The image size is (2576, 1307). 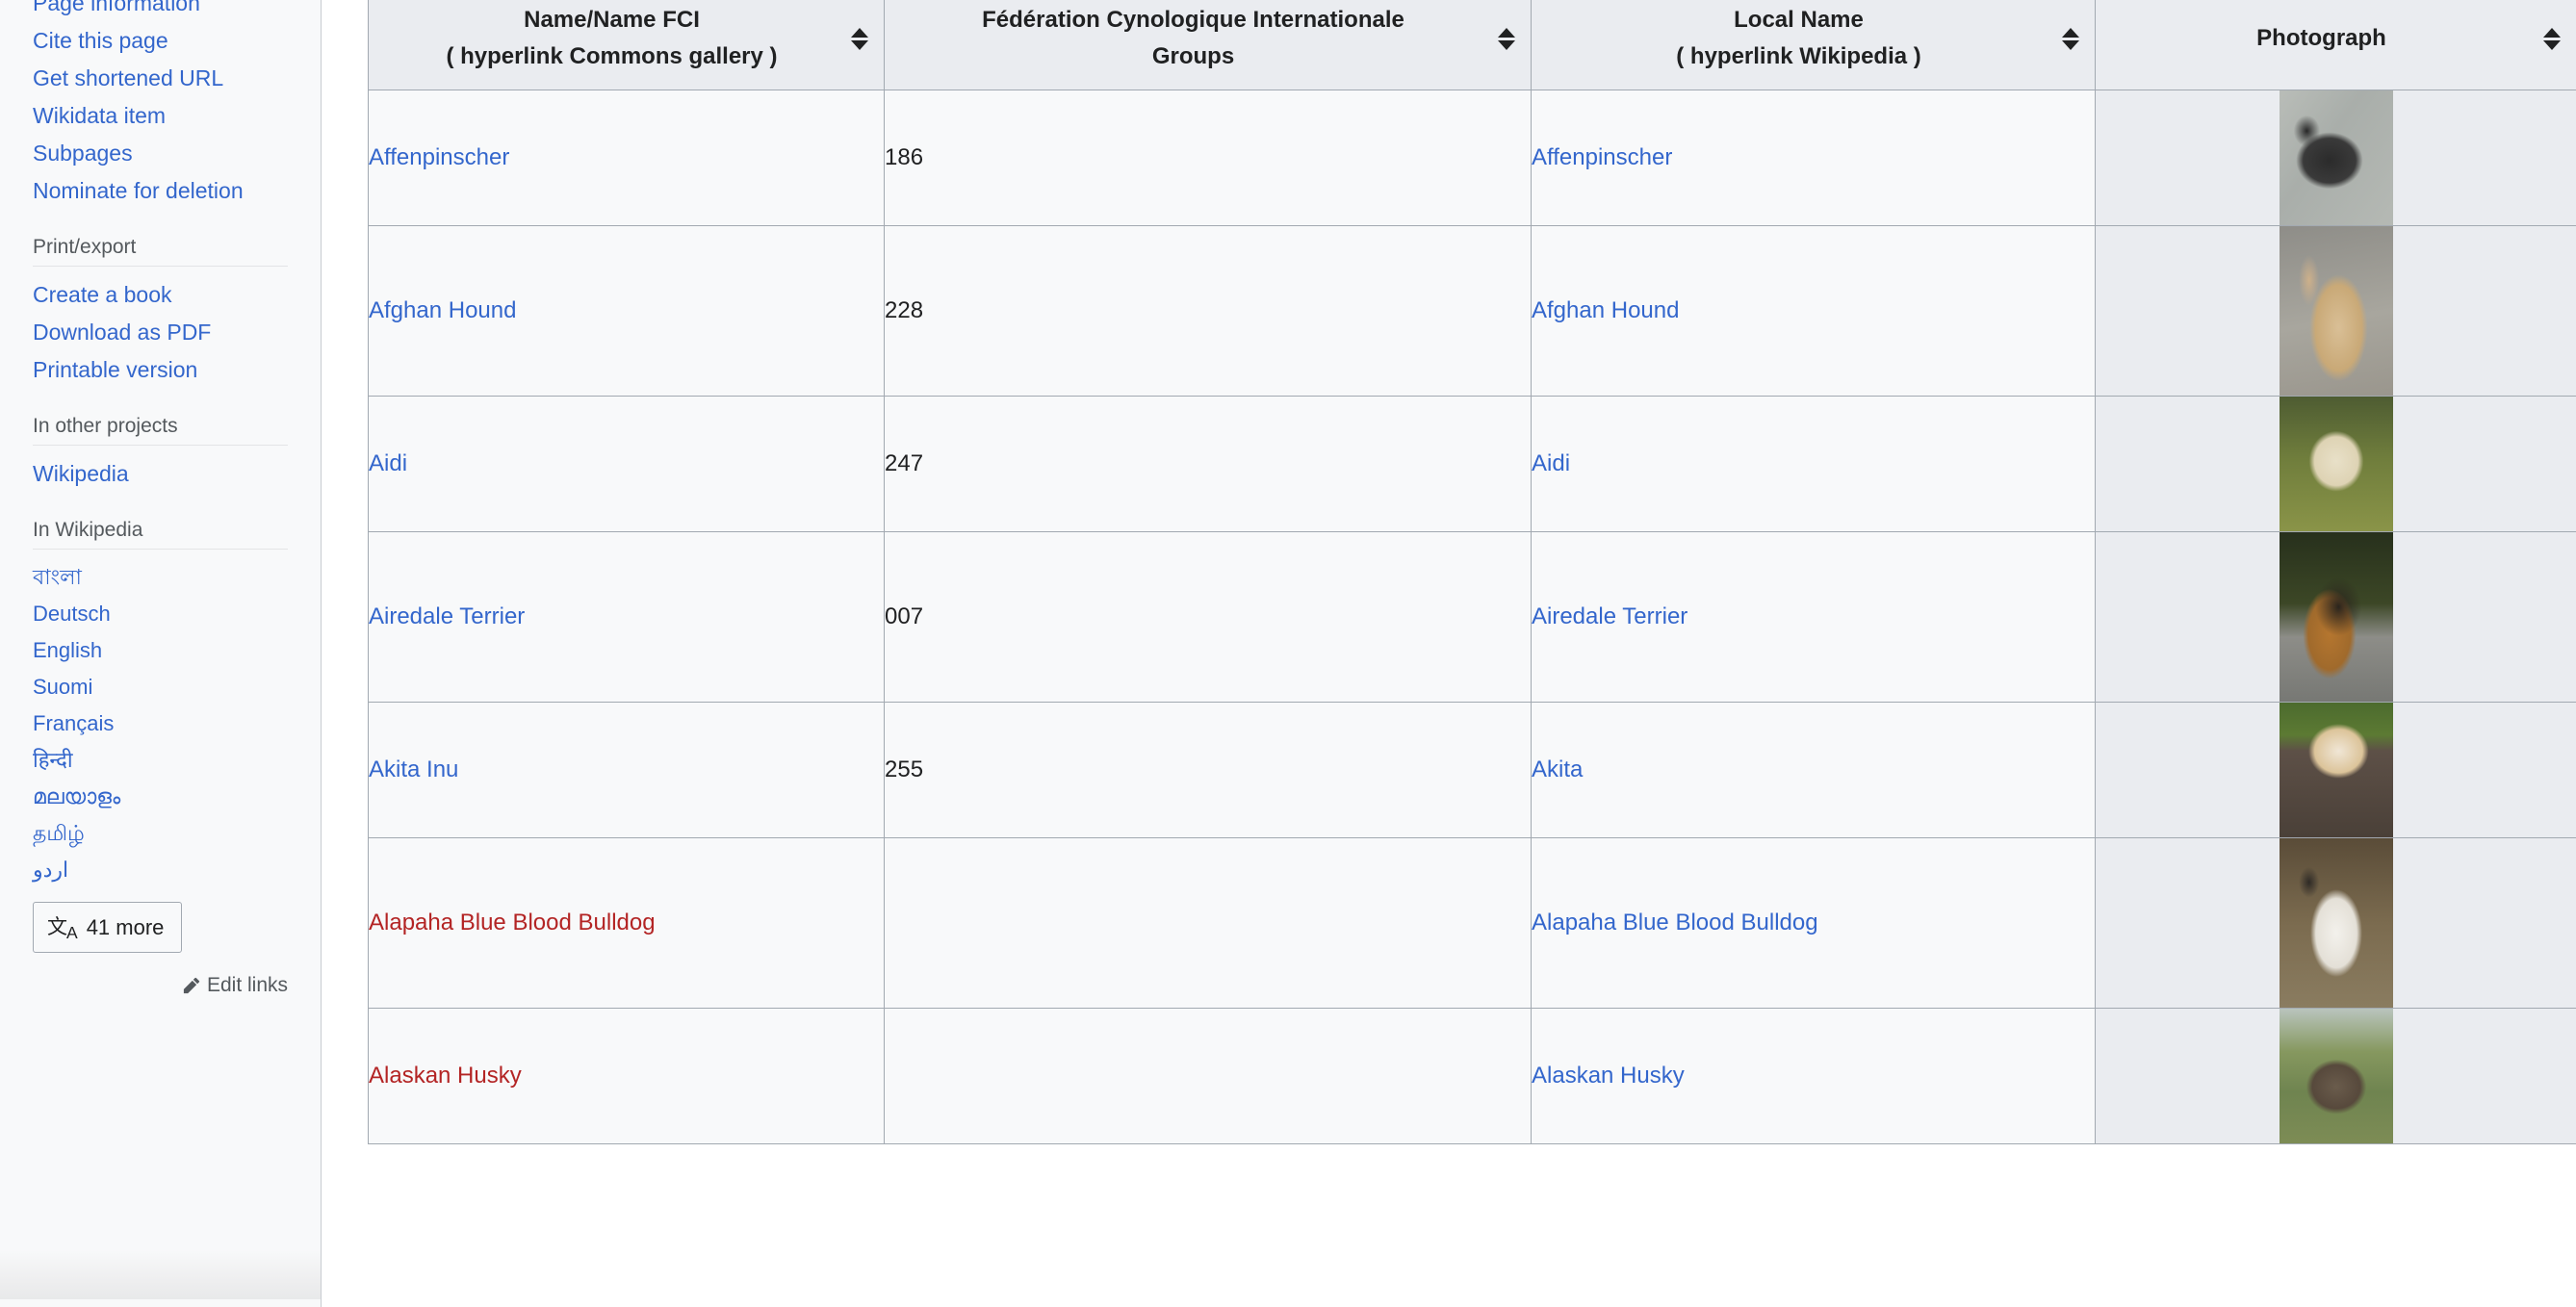 What do you see at coordinates (627, 770) in the screenshot?
I see `cell-name: Akita Inu` at bounding box center [627, 770].